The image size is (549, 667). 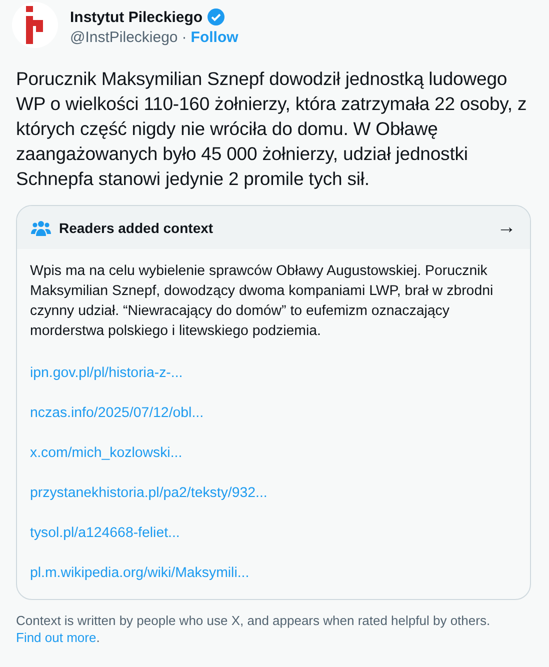 What do you see at coordinates (506, 227) in the screenshot?
I see `arrow-icon: →` at bounding box center [506, 227].